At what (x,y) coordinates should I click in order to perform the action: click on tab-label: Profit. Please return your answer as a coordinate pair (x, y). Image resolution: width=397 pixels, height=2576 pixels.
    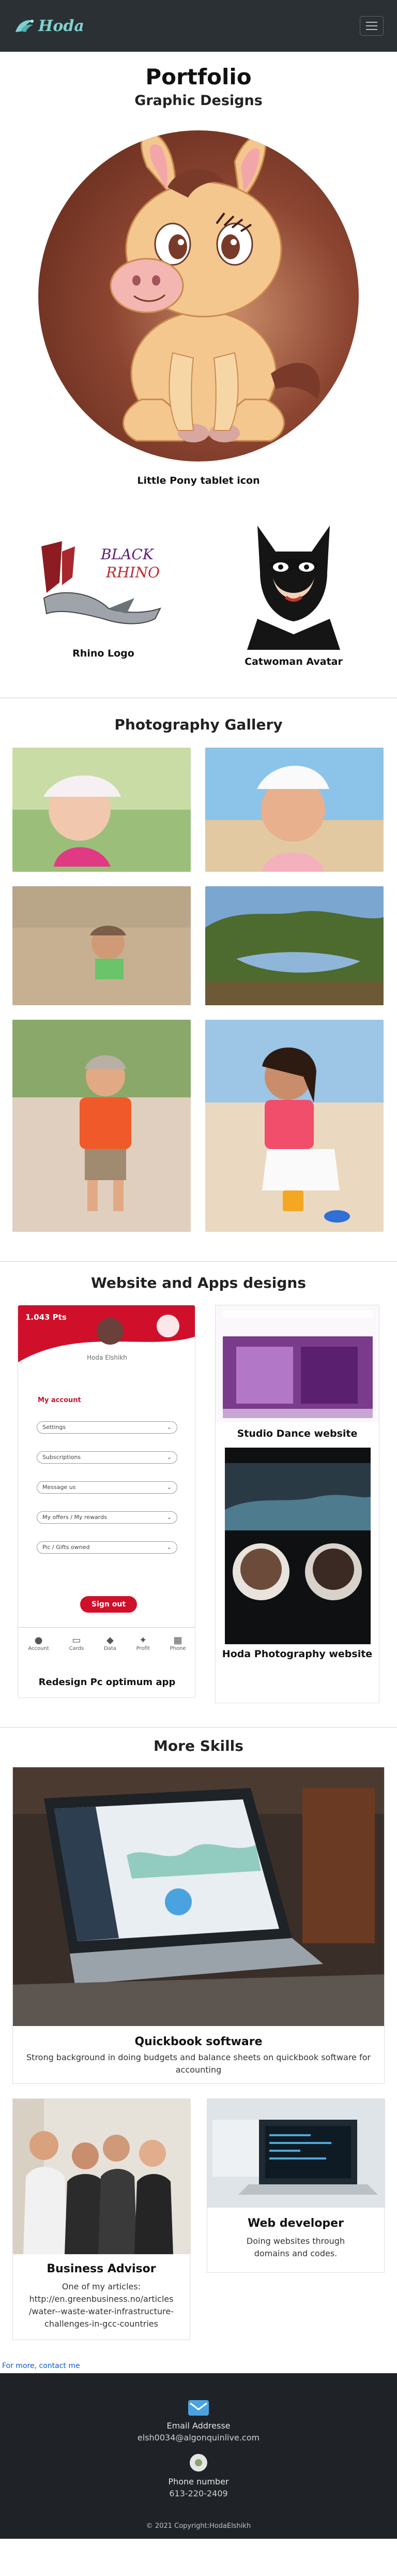
    Looking at the image, I should click on (143, 1648).